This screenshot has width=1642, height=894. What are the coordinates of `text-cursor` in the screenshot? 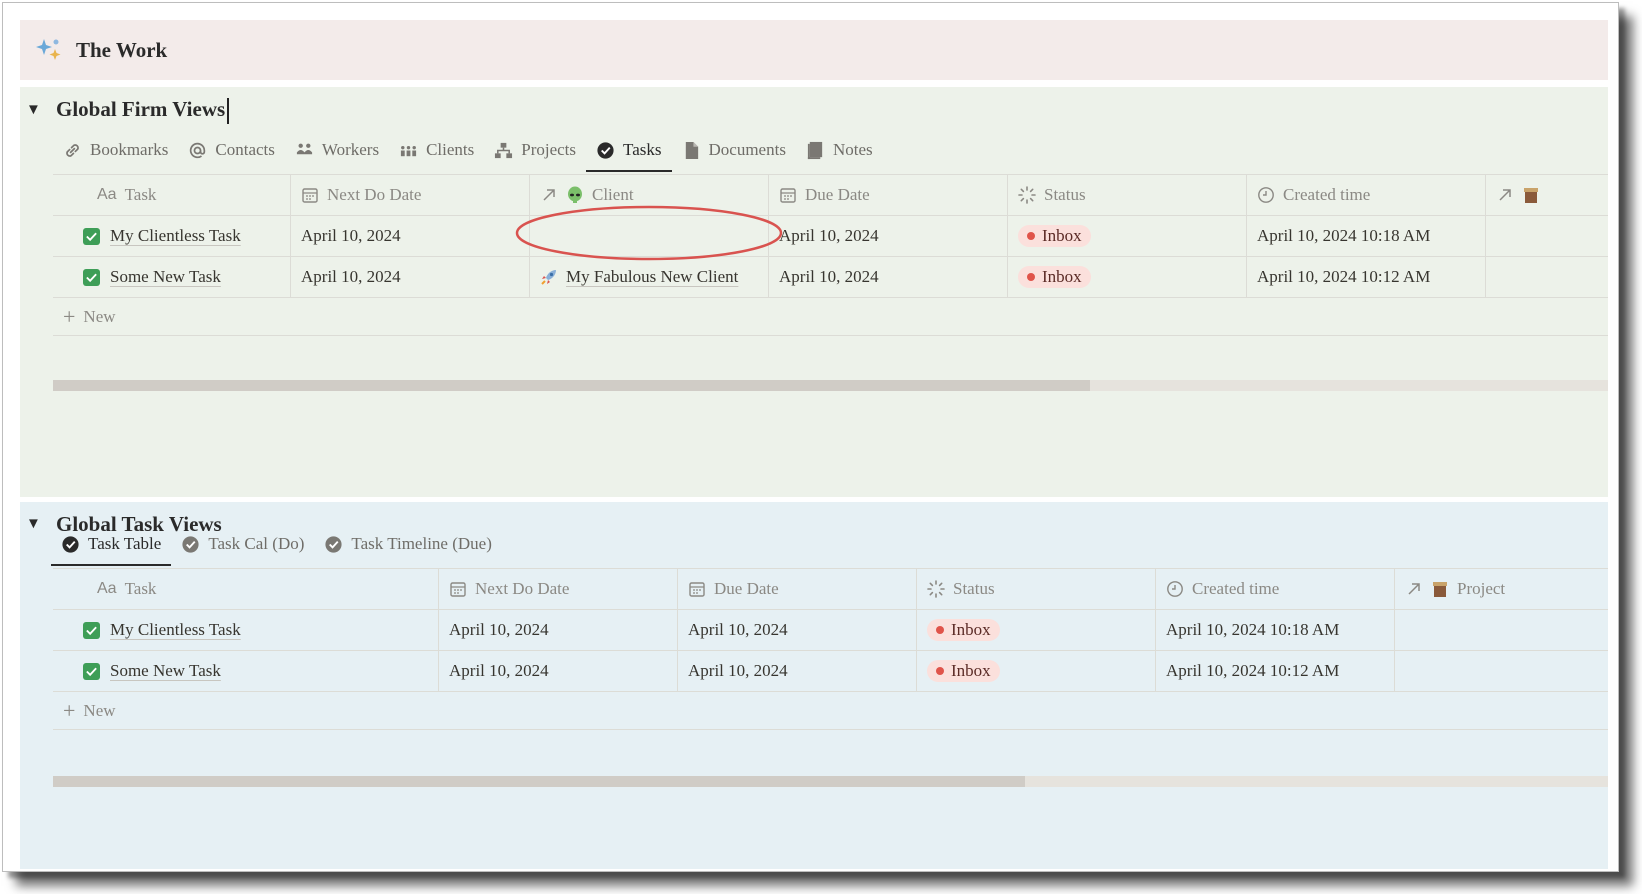 It's located at (228, 111).